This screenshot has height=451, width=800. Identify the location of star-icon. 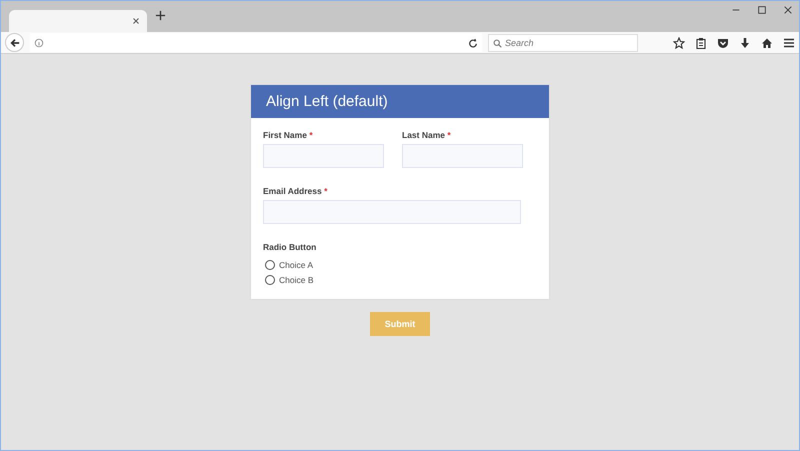
(679, 42).